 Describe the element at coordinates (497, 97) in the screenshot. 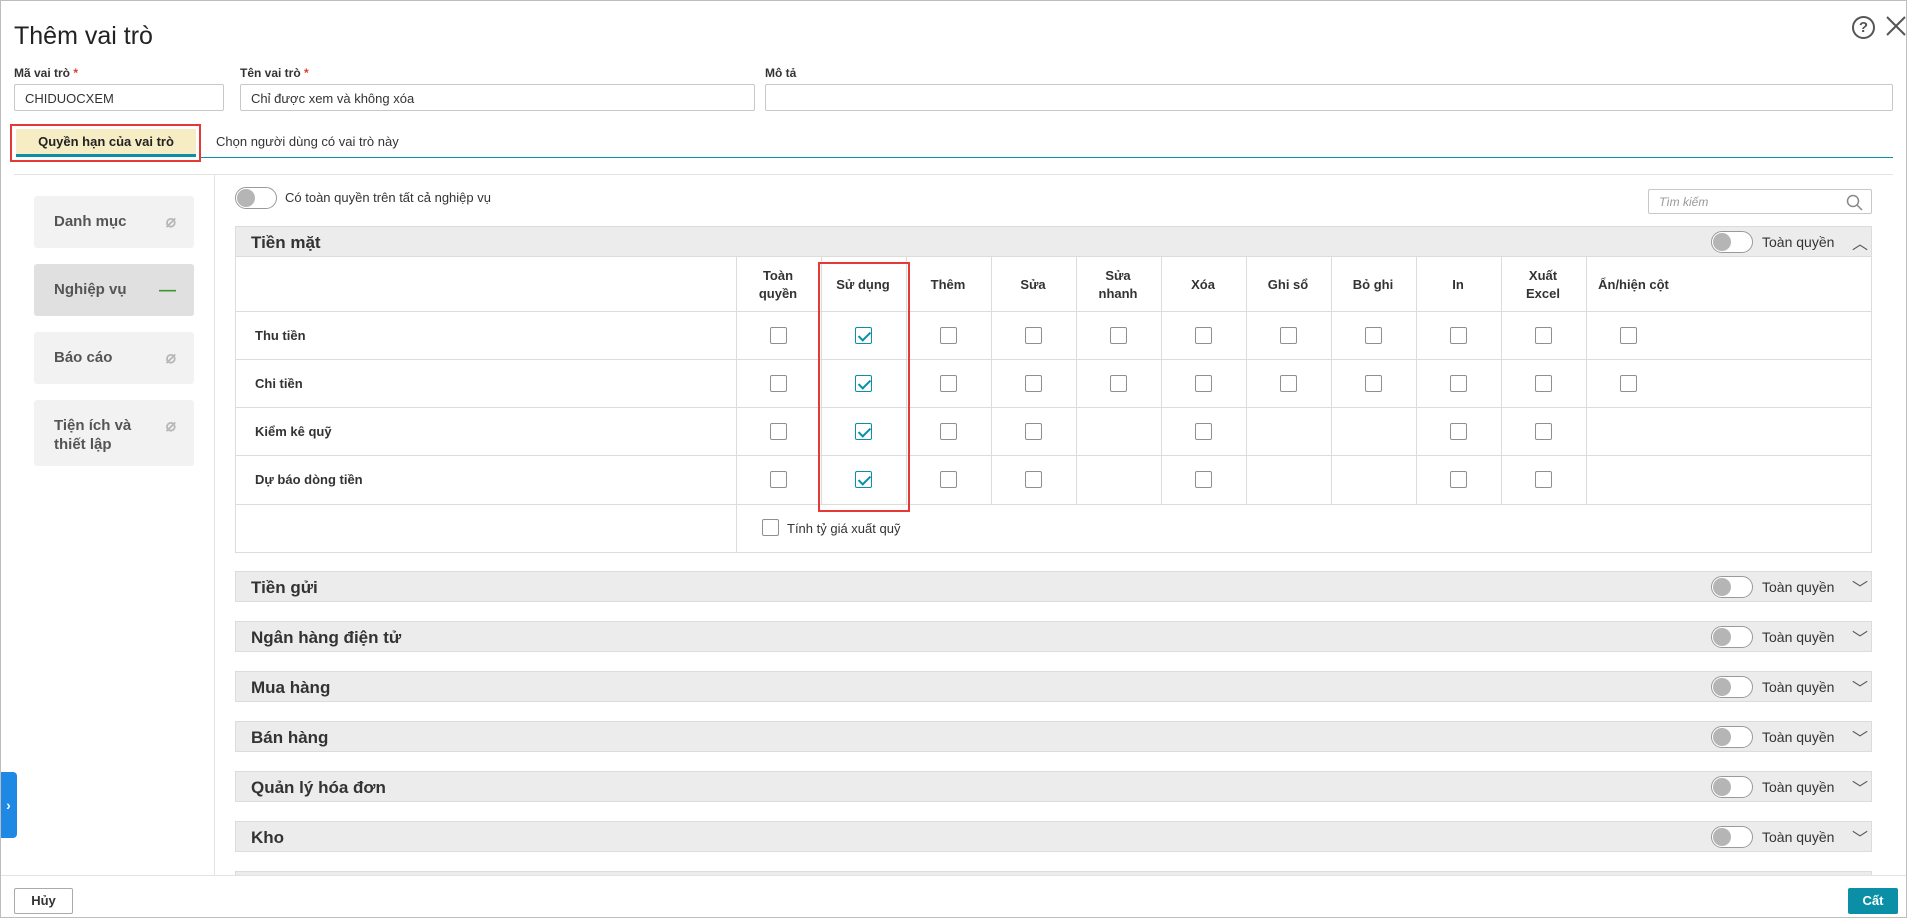

I see `role-name-input: Chỉ được xem và không xóa` at that location.